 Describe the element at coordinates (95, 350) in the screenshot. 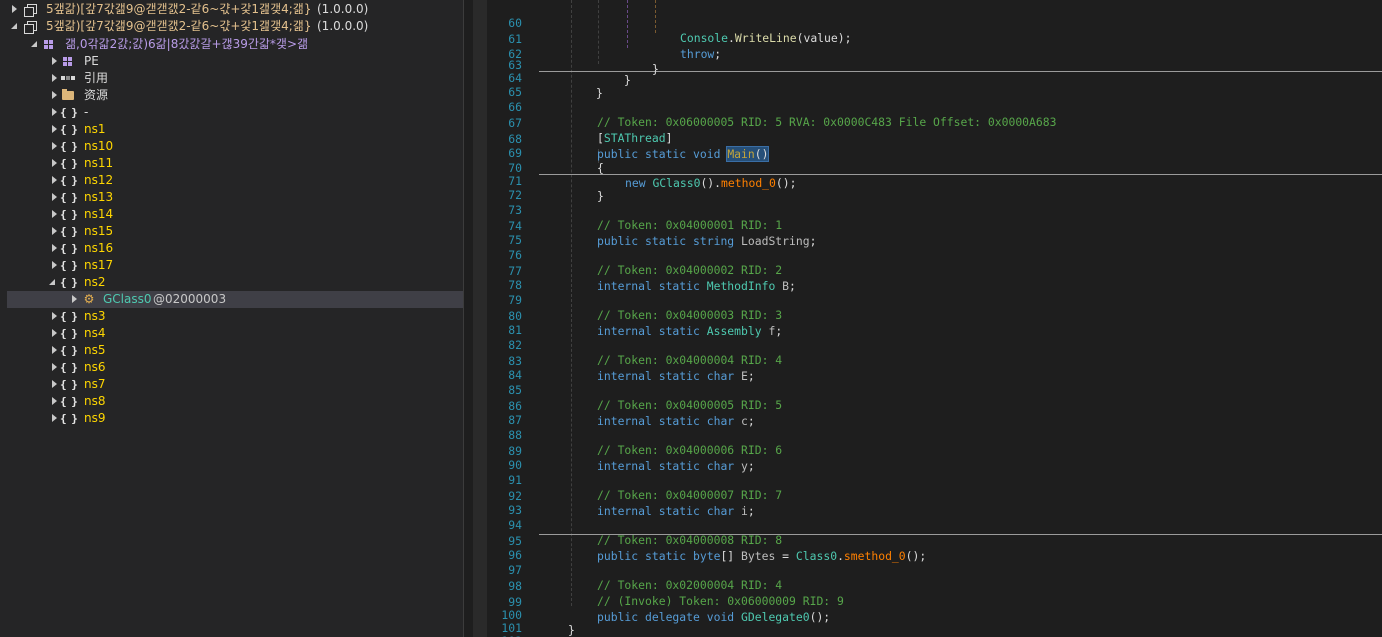

I see `namespace-label: ns5` at that location.